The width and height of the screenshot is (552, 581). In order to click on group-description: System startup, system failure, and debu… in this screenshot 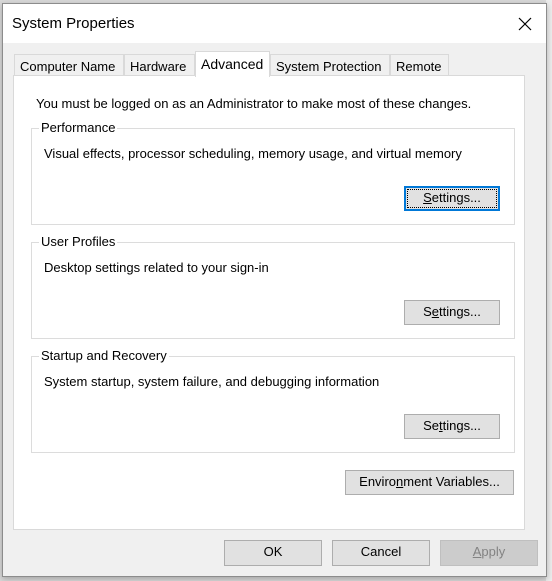, I will do `click(212, 381)`.